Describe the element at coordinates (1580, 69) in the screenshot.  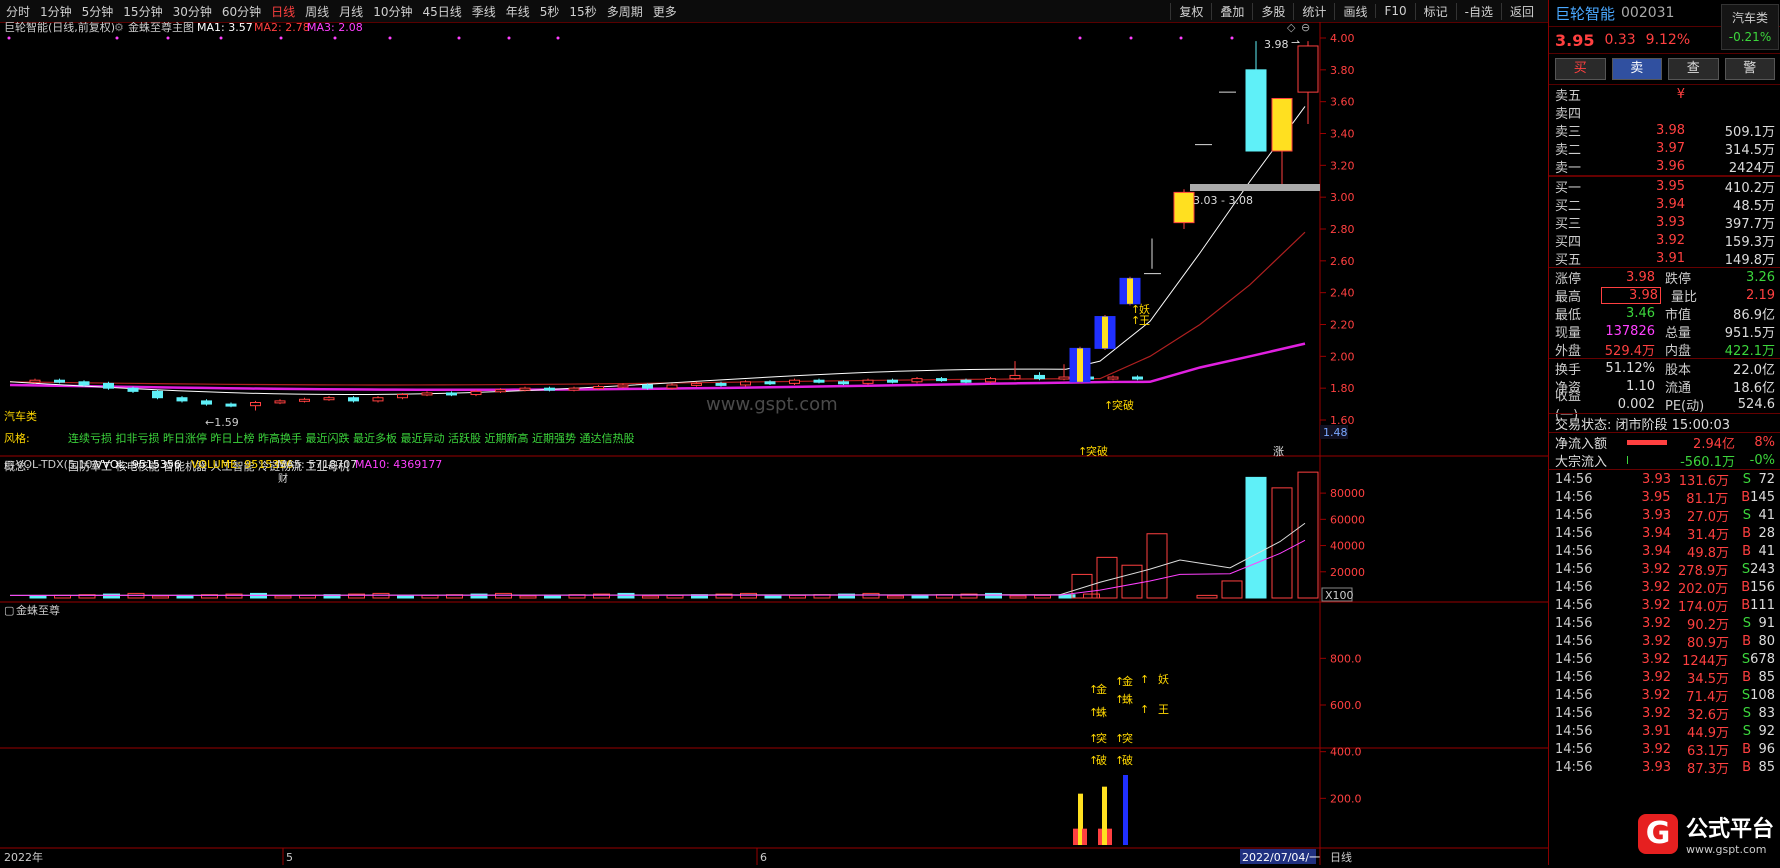
I see `buy-button: 买` at that location.